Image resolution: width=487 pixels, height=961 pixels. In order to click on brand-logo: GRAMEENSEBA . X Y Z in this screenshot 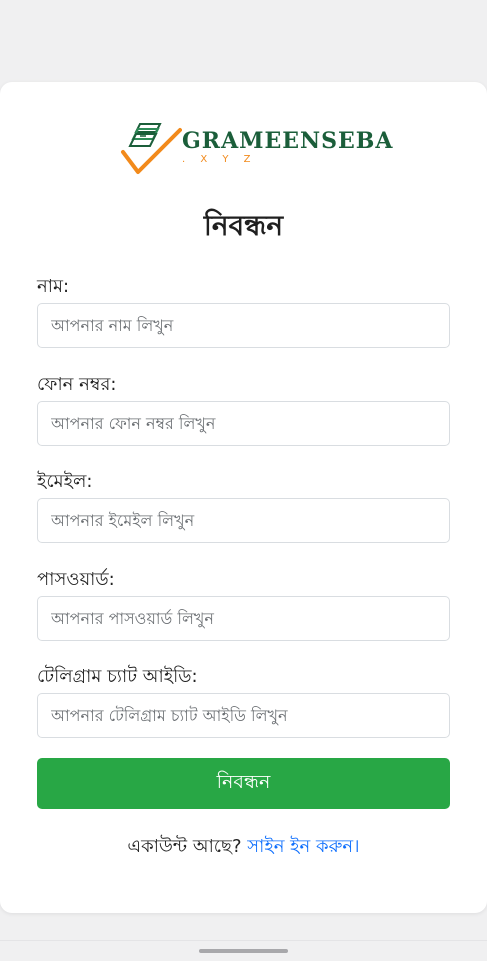, I will do `click(256, 150)`.